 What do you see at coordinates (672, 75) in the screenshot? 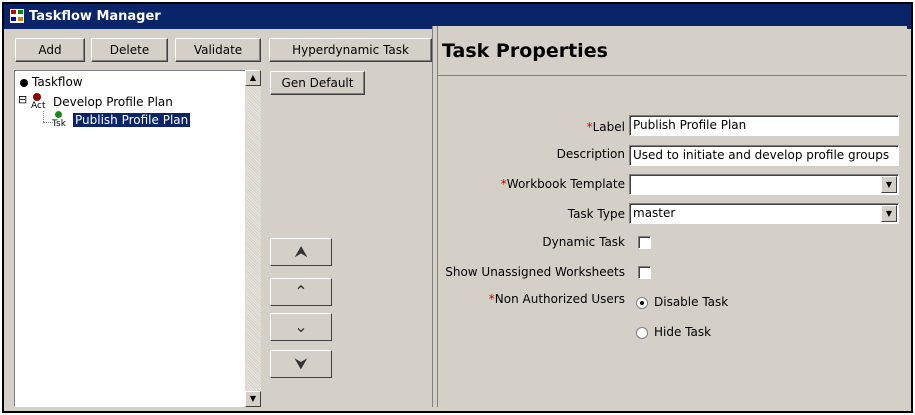
I see `properties-separator` at bounding box center [672, 75].